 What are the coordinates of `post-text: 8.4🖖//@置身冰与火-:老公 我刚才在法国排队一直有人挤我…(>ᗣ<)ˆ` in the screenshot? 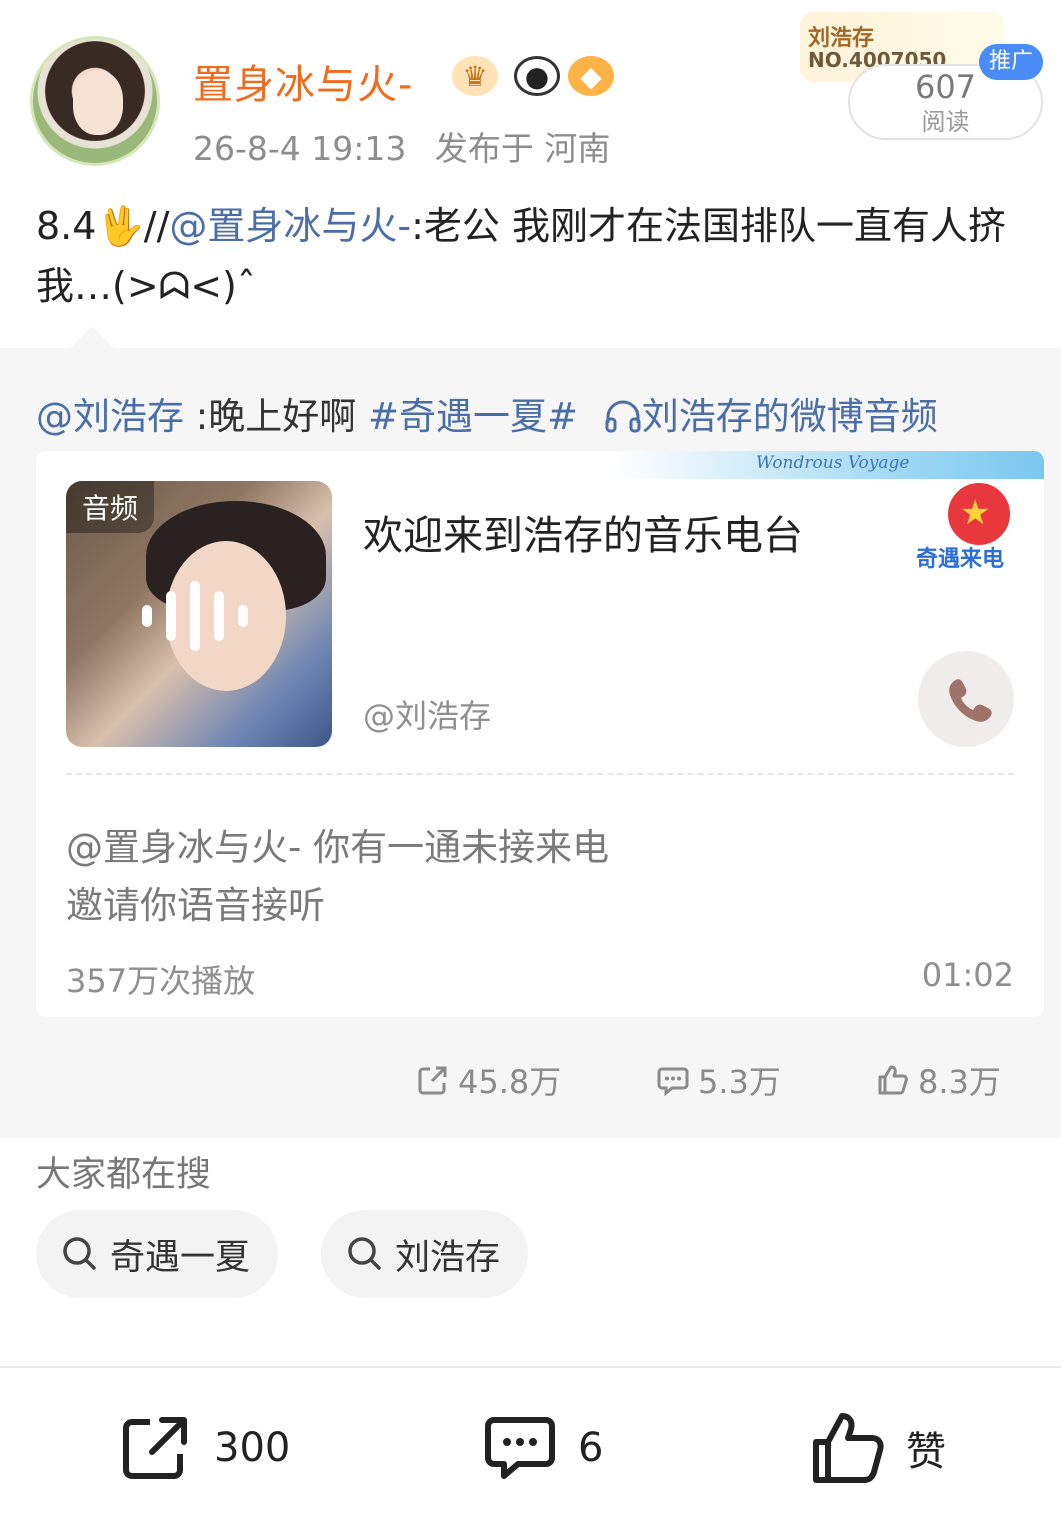 It's located at (541, 256).